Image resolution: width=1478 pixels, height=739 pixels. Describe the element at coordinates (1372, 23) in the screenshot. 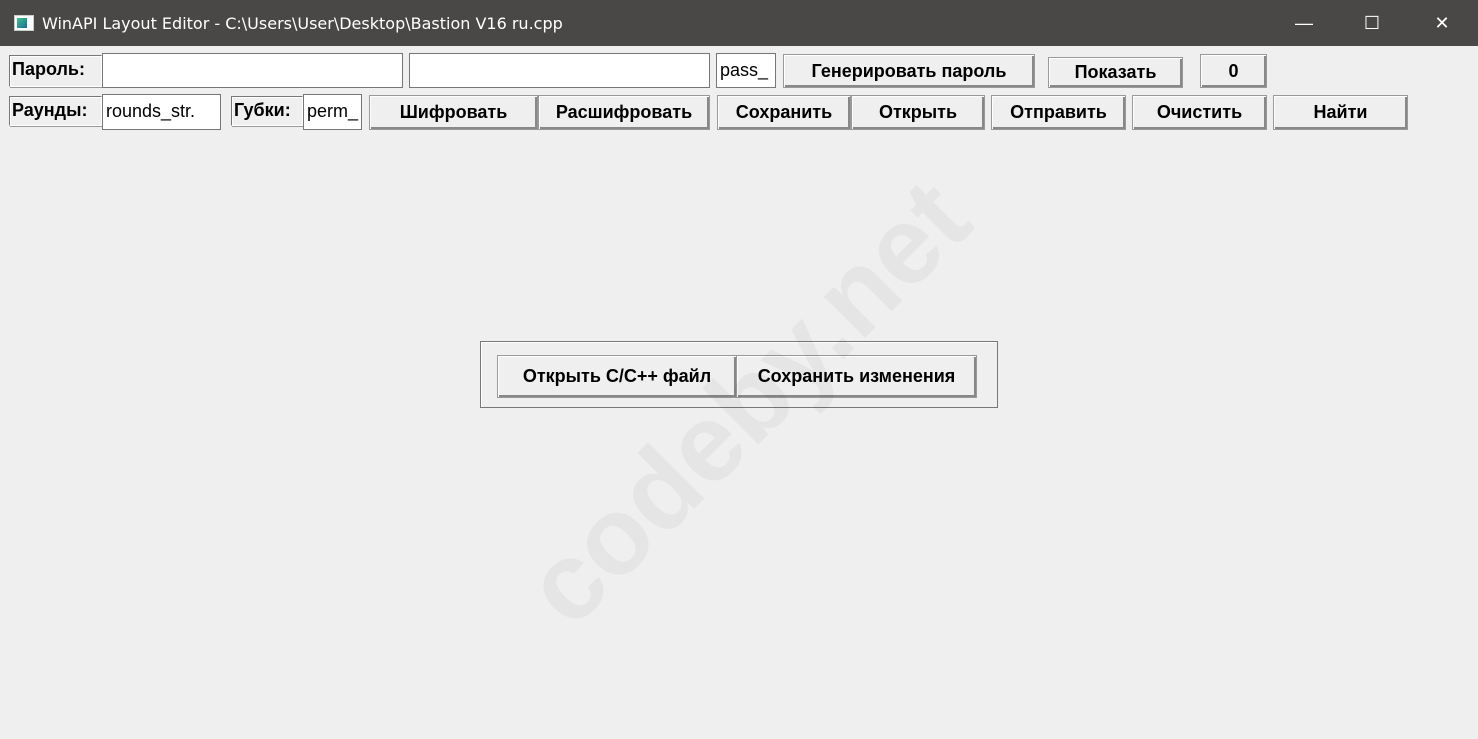

I see `maximize-button: ☐` at that location.